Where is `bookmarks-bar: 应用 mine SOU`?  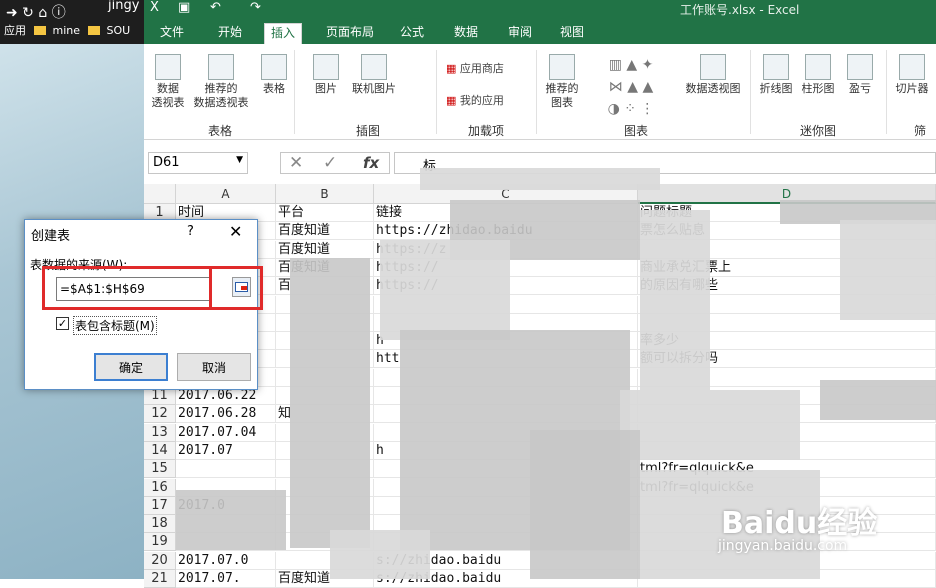 bookmarks-bar: 应用 mine SOU is located at coordinates (72, 32).